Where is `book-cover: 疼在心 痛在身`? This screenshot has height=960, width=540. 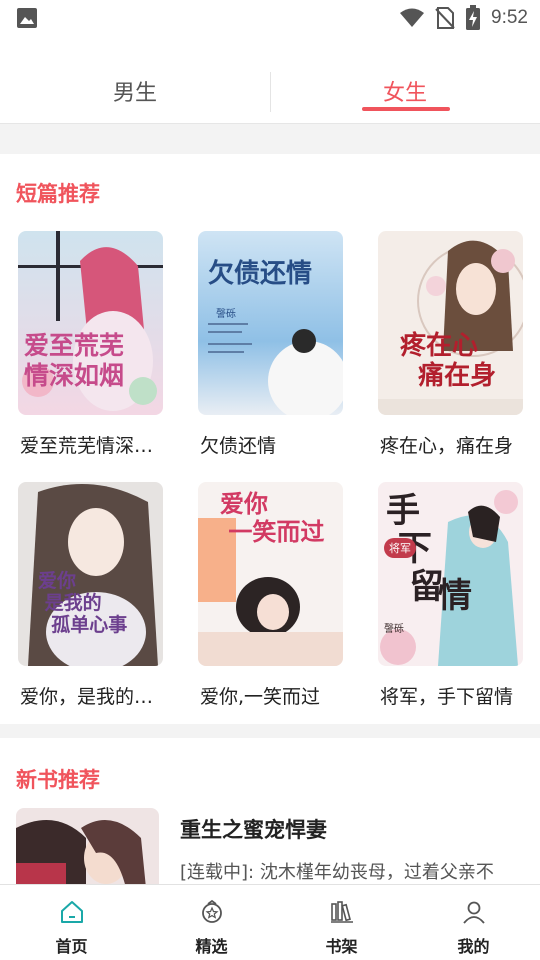
book-cover: 疼在心 痛在身 is located at coordinates (450, 323).